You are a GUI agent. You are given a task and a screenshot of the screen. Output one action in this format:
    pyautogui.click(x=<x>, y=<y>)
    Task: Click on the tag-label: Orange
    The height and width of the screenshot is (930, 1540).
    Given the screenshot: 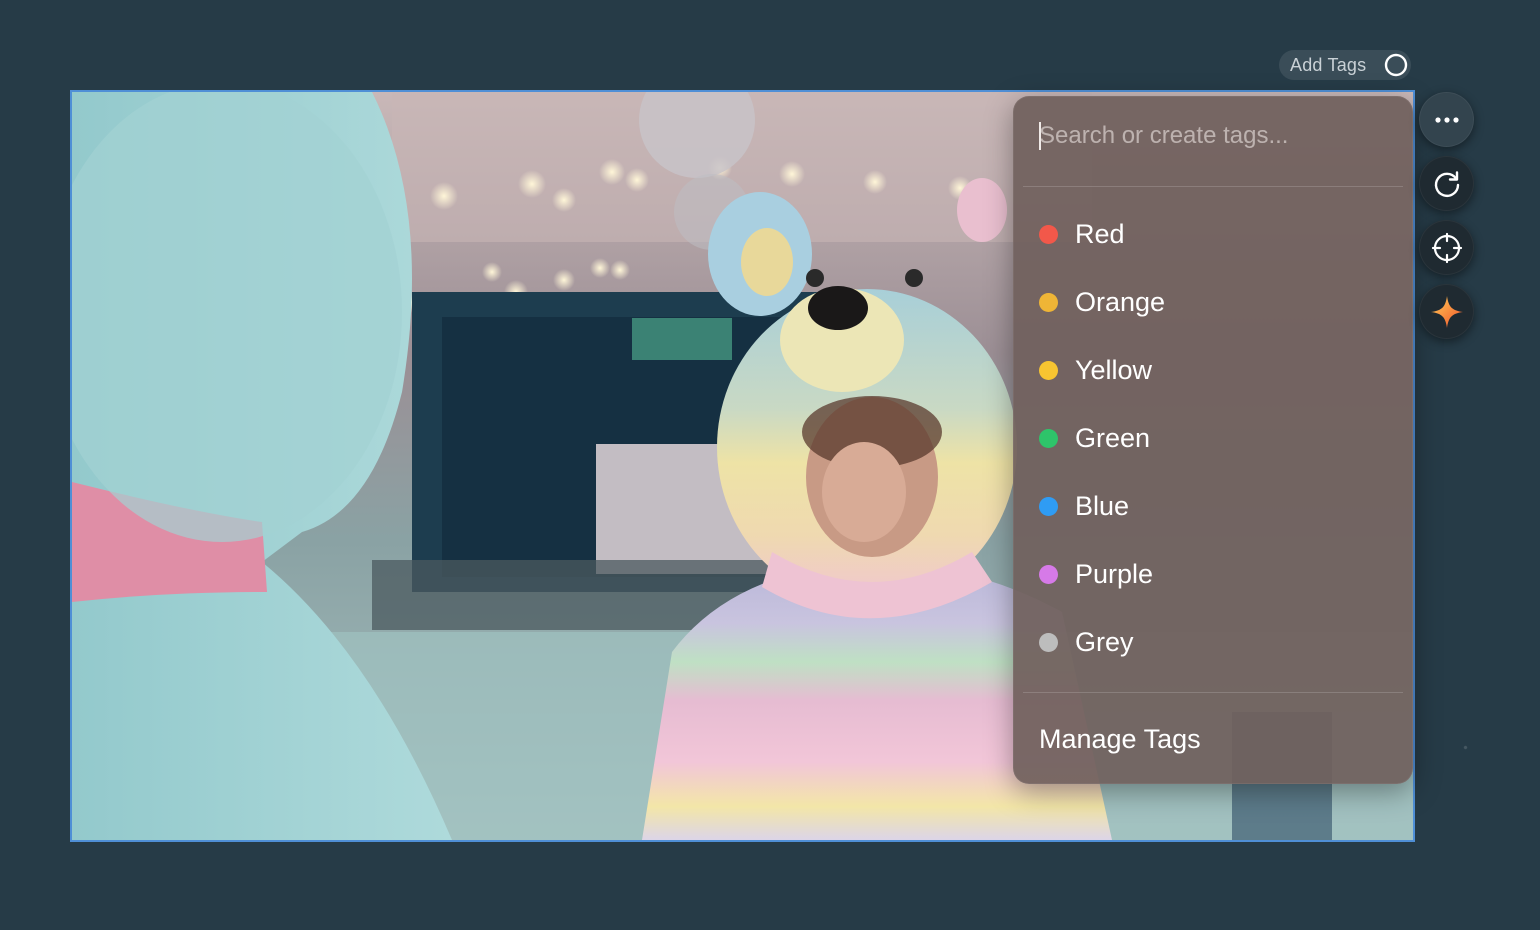 What is the action you would take?
    pyautogui.click(x=1120, y=301)
    